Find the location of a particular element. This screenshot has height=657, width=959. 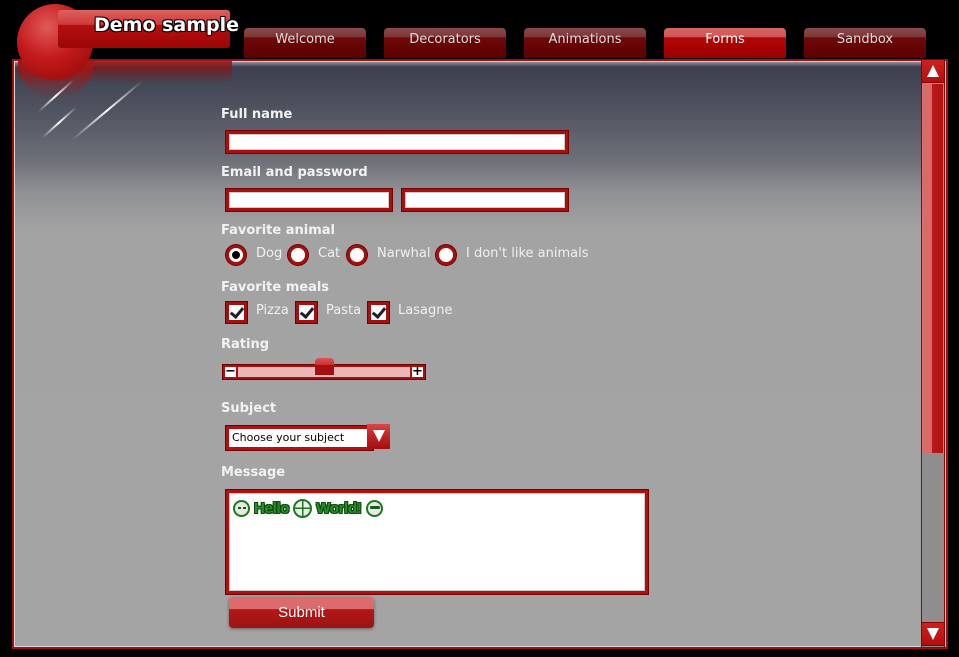

tab-label: Decorators is located at coordinates (445, 39).